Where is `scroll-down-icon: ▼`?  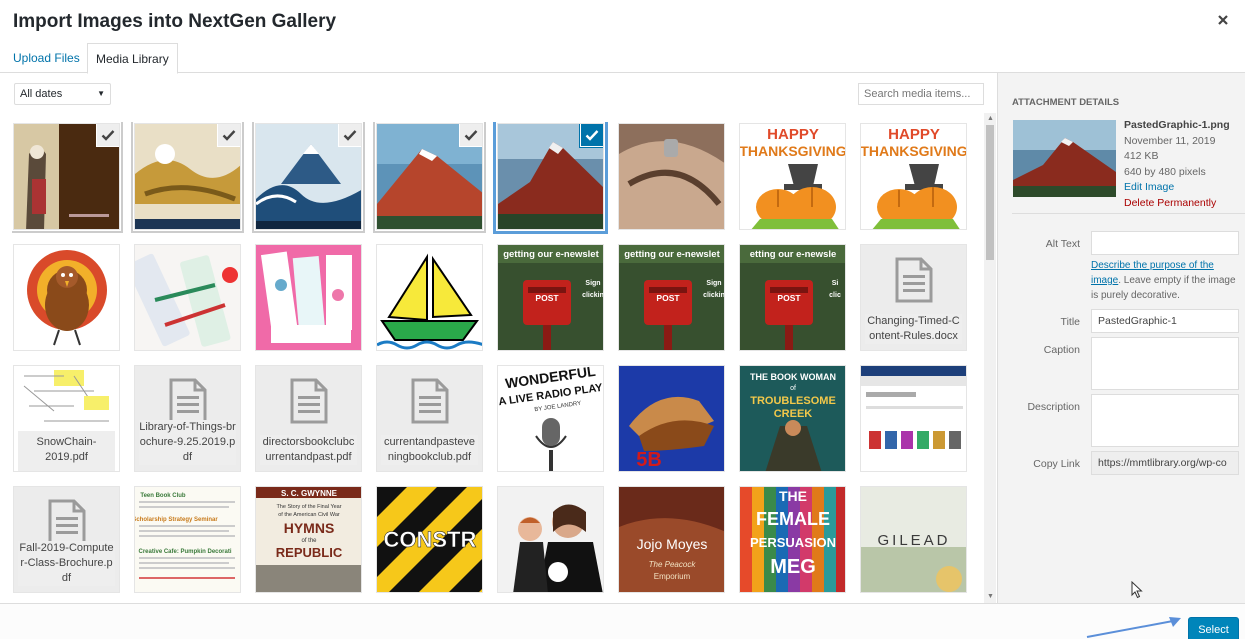
scroll-down-icon: ▼ is located at coordinates (990, 596).